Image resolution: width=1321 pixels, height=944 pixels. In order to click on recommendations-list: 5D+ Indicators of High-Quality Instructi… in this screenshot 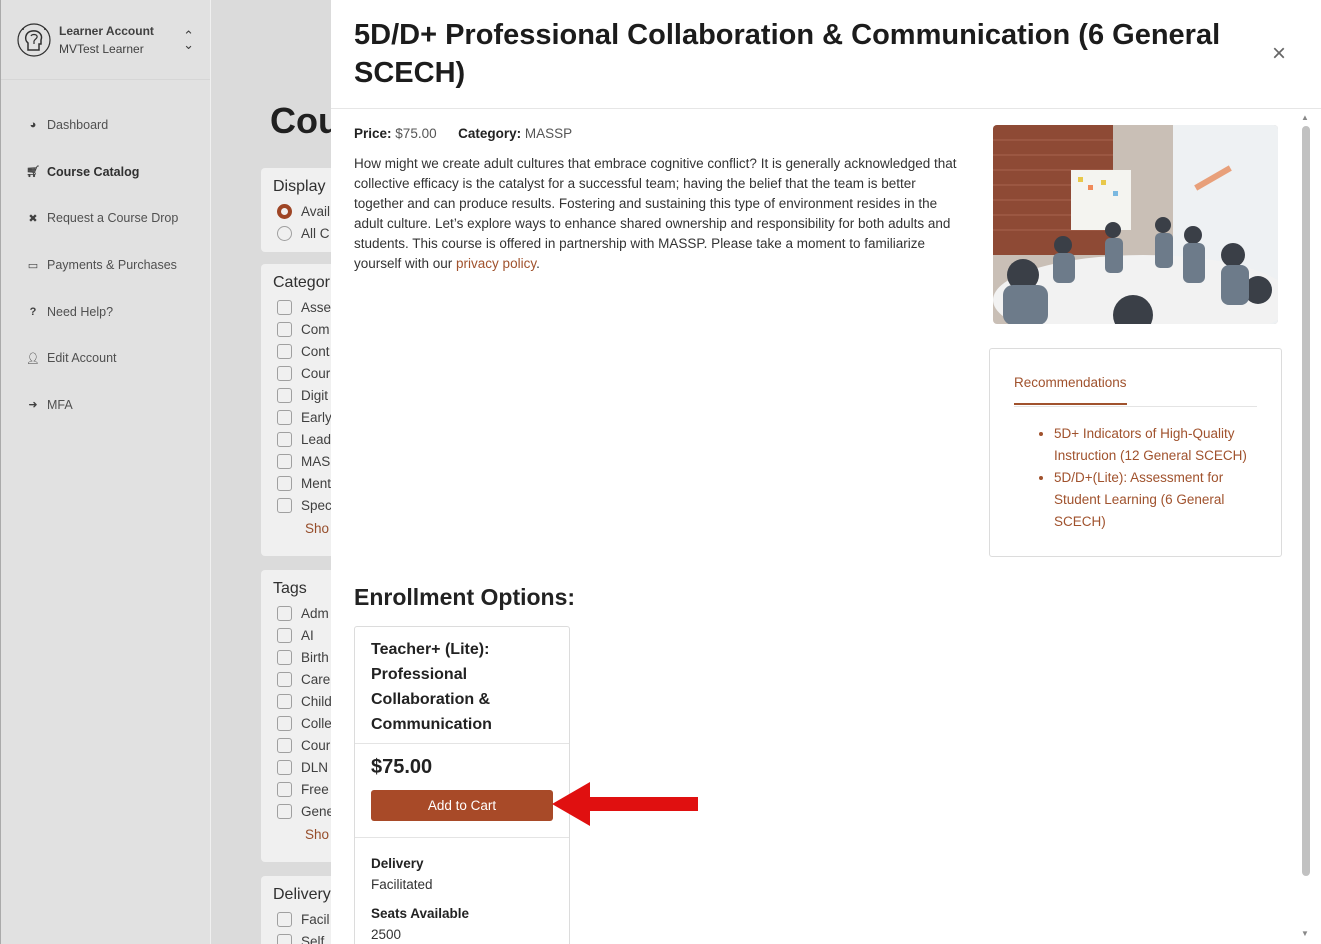, I will do `click(1154, 478)`.